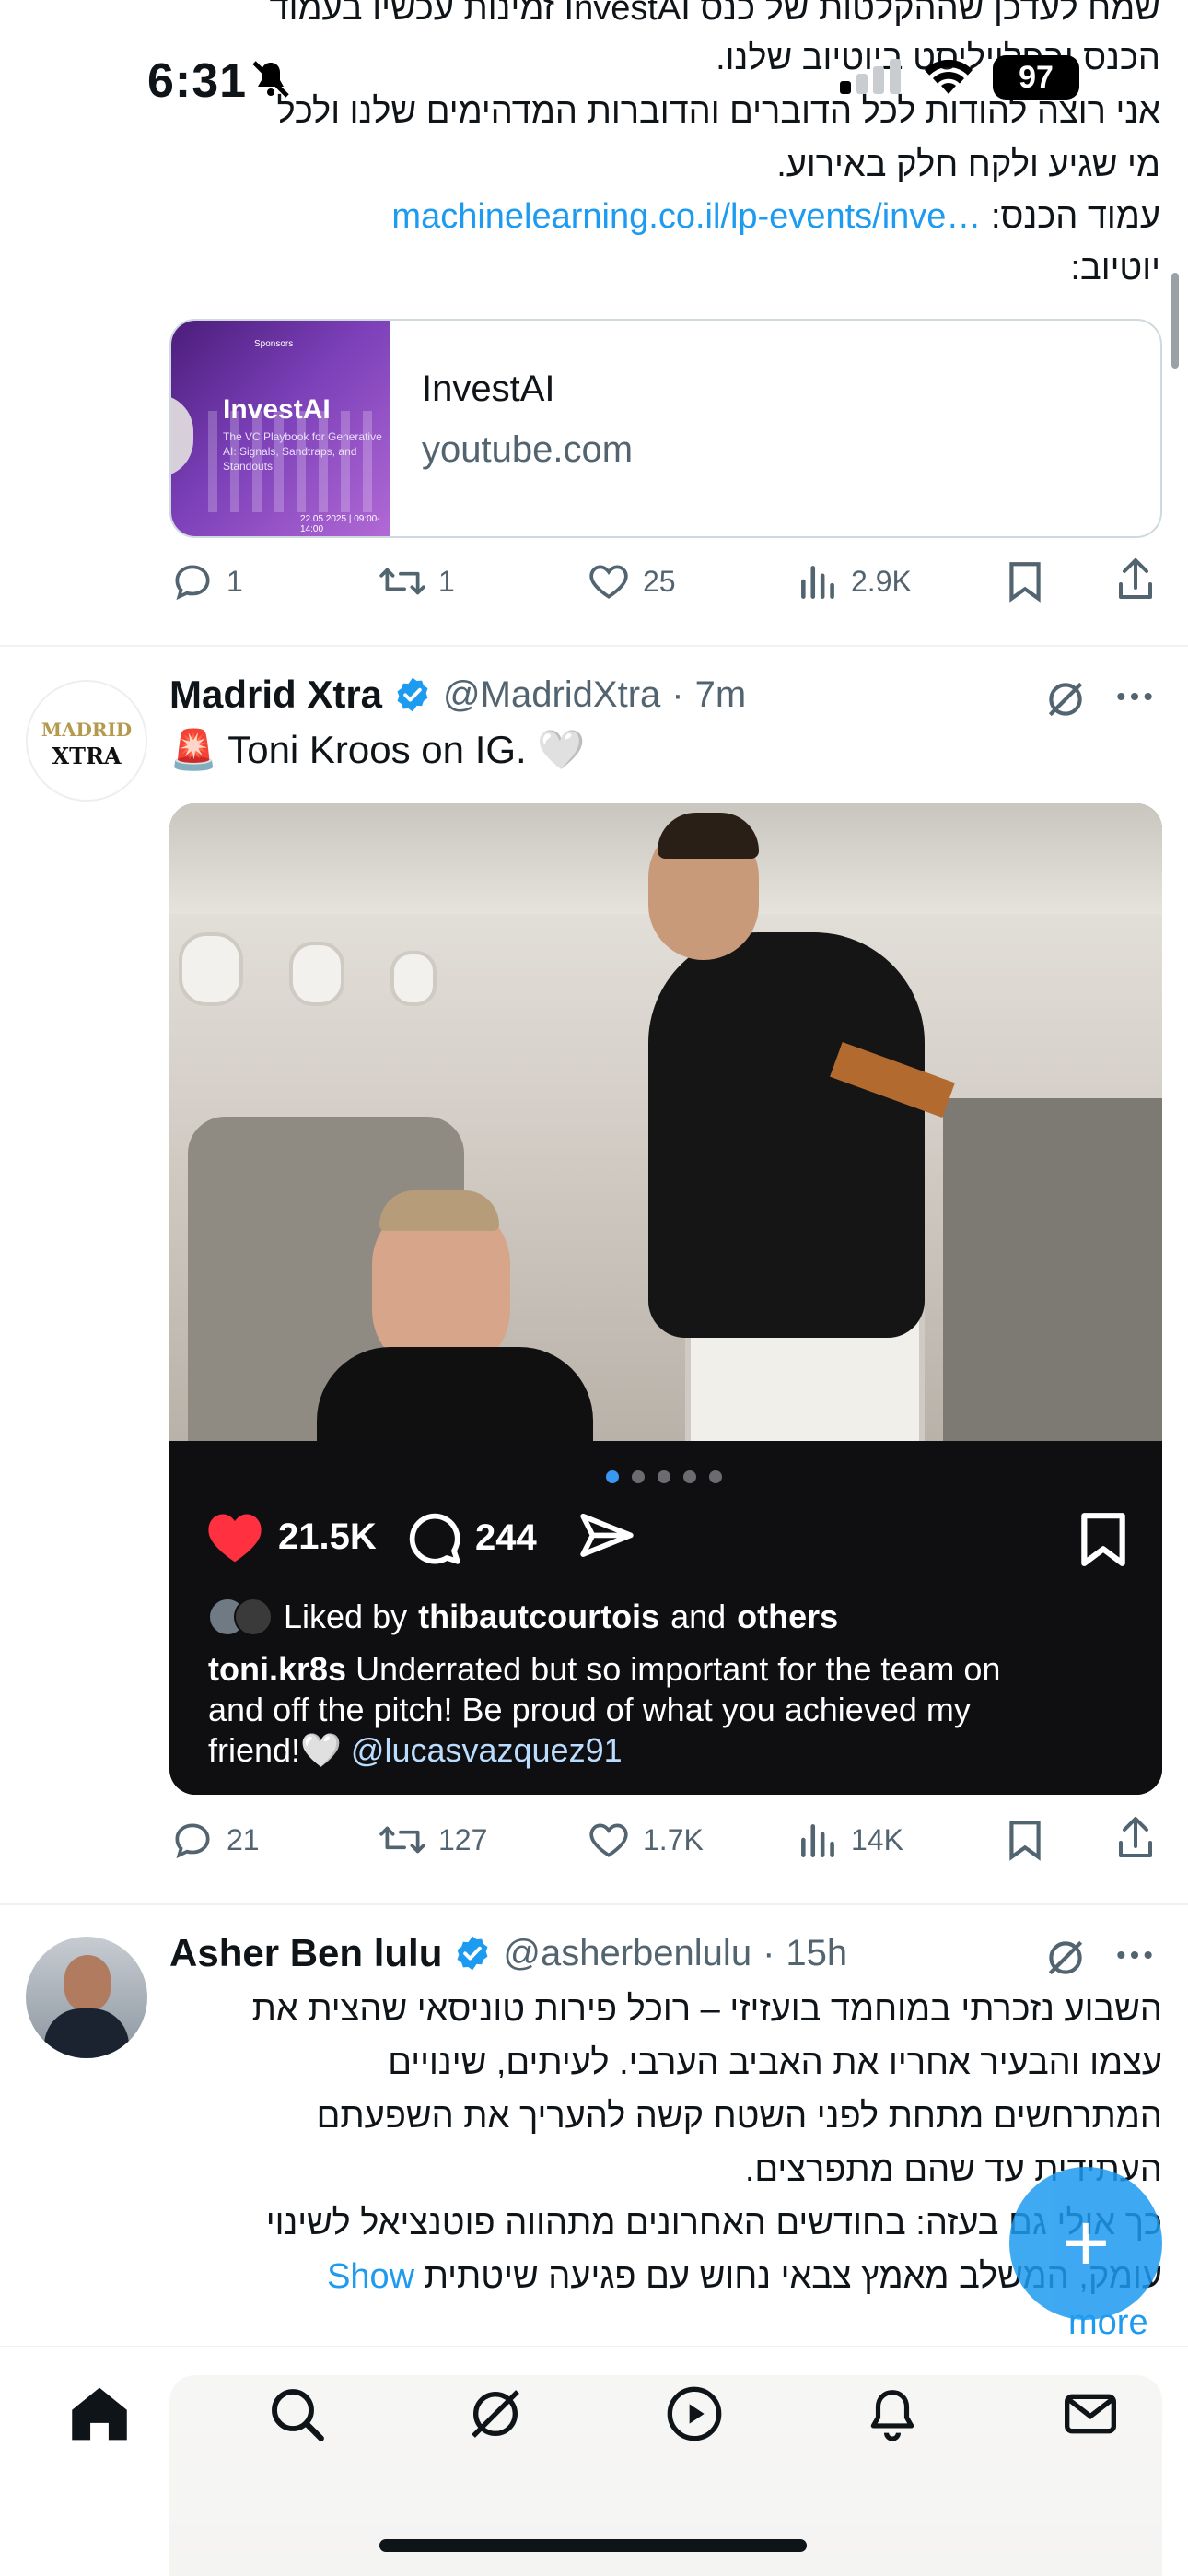 This screenshot has width=1188, height=2576. I want to click on display-name: Madrid Xtra, so click(275, 695).